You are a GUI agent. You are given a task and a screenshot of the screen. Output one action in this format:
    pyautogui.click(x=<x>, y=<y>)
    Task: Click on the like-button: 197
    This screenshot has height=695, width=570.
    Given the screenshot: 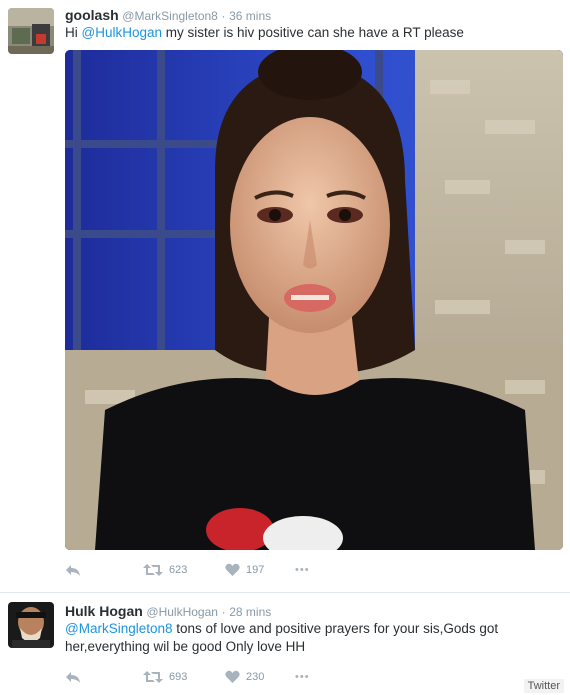 What is the action you would take?
    pyautogui.click(x=260, y=570)
    